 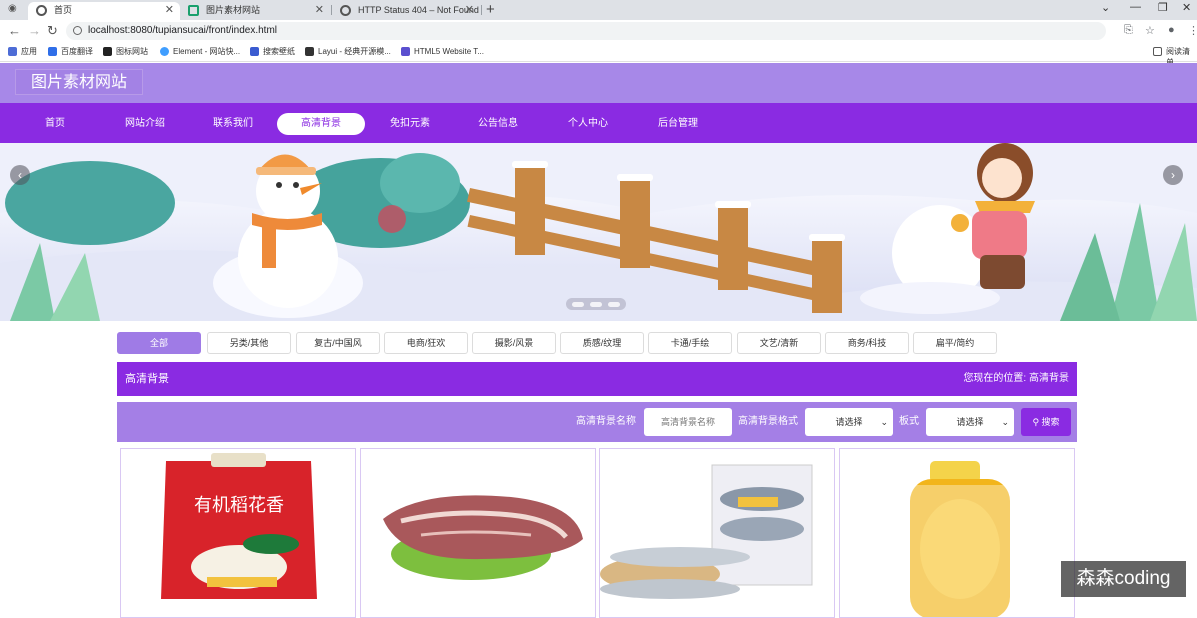 I want to click on raw-meat-image, so click(x=483, y=537).